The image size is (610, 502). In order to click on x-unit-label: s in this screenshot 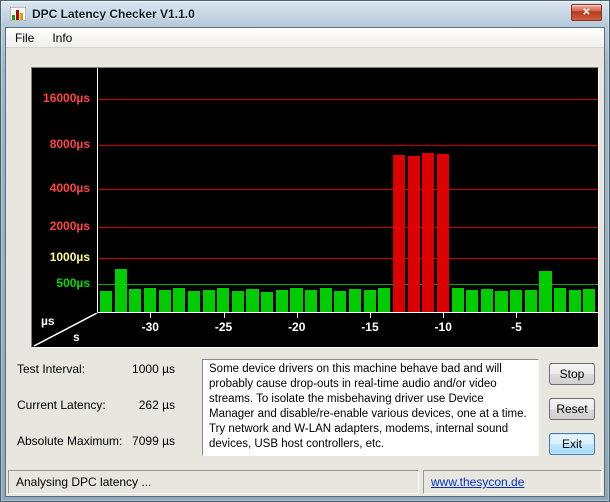, I will do `click(76, 337)`.